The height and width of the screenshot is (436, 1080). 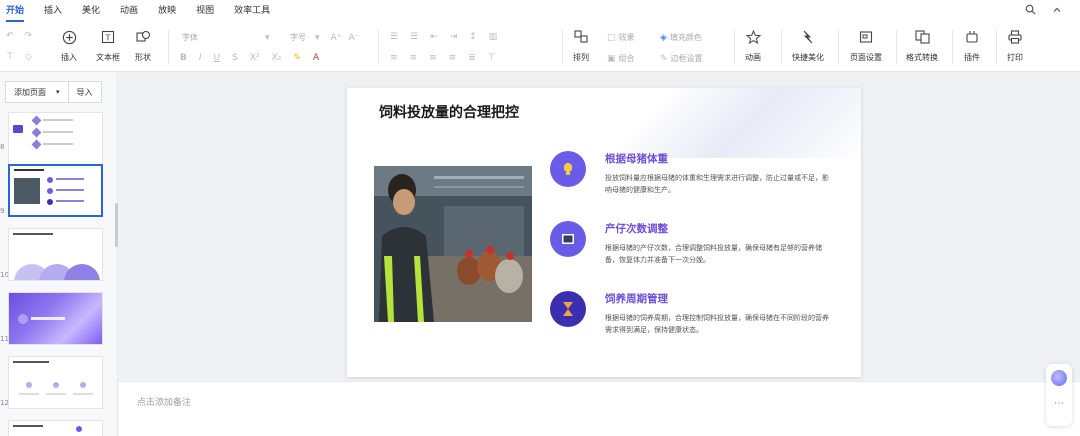 I want to click on animation-button: 动画, so click(x=753, y=45).